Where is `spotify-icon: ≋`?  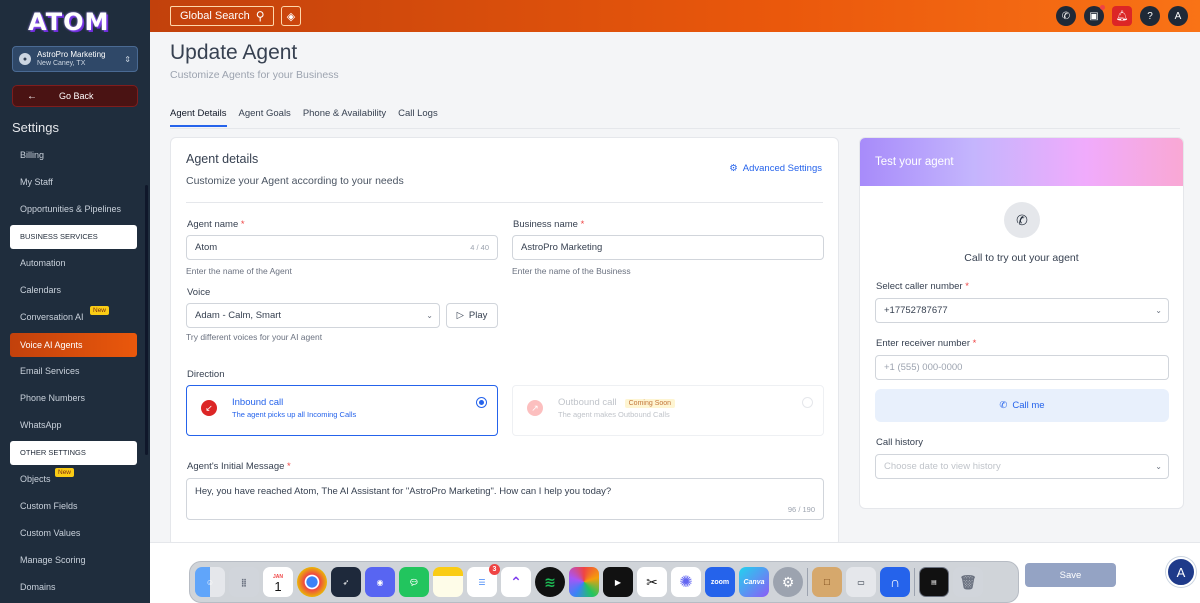
spotify-icon: ≋ is located at coordinates (550, 582).